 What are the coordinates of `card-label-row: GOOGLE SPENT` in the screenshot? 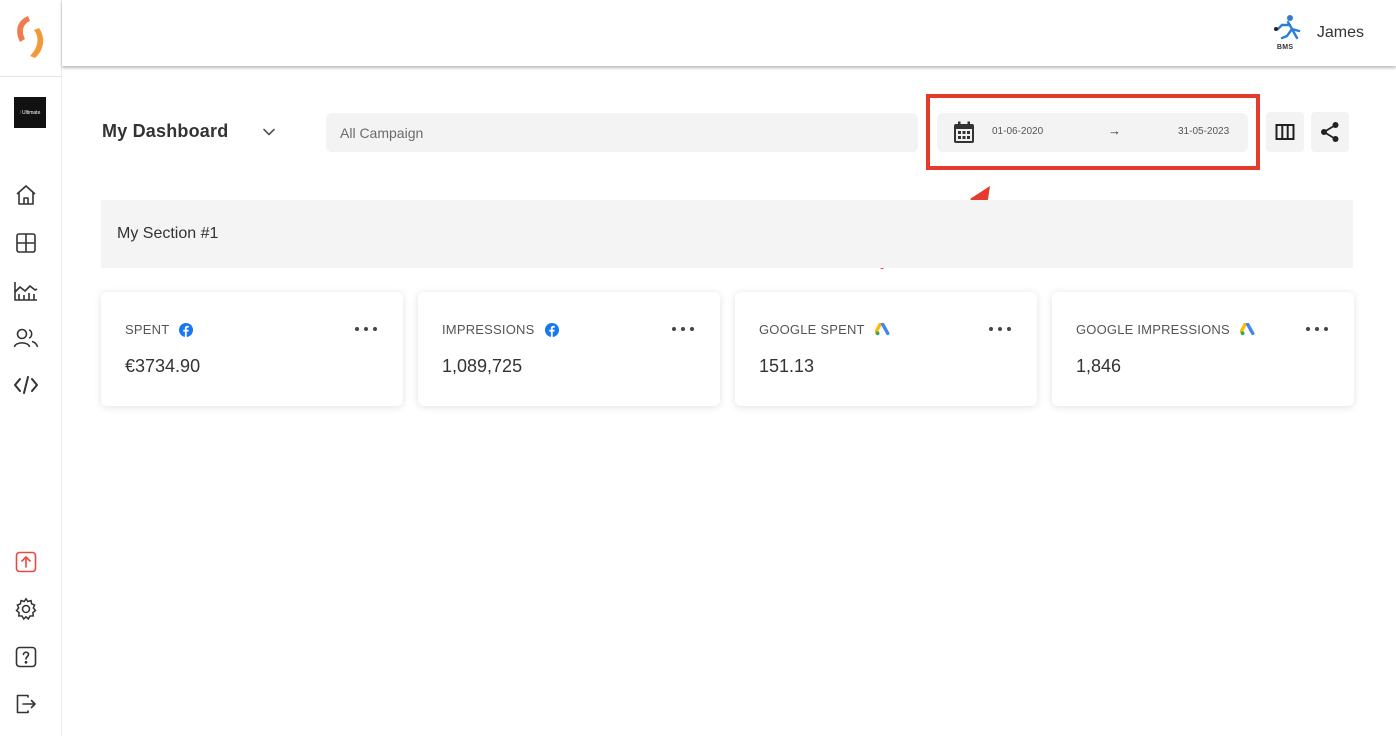 It's located at (824, 329).